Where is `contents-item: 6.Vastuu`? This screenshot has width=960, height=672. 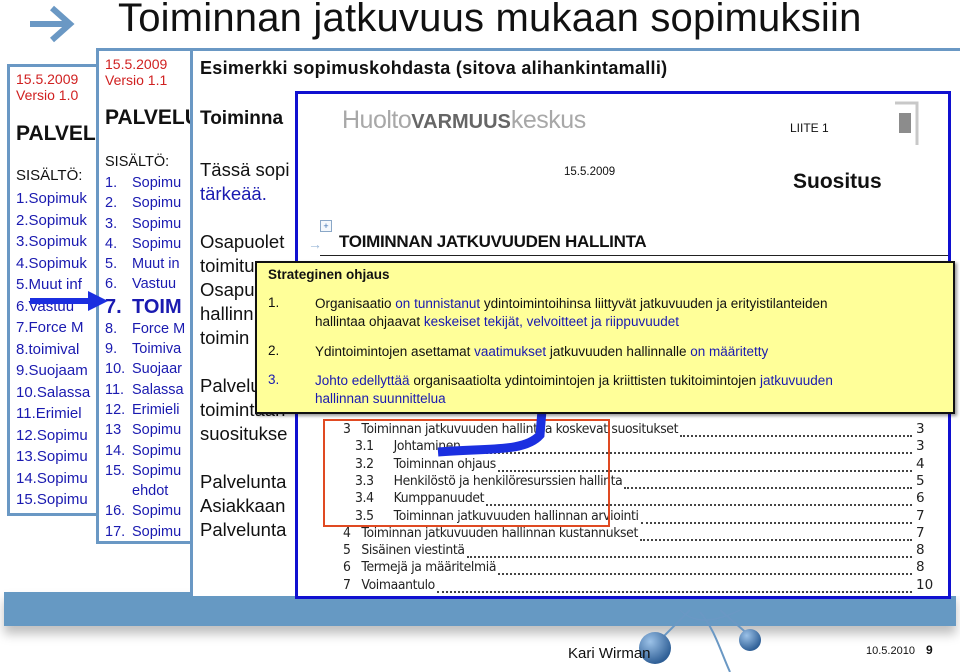 contents-item: 6.Vastuu is located at coordinates (145, 284).